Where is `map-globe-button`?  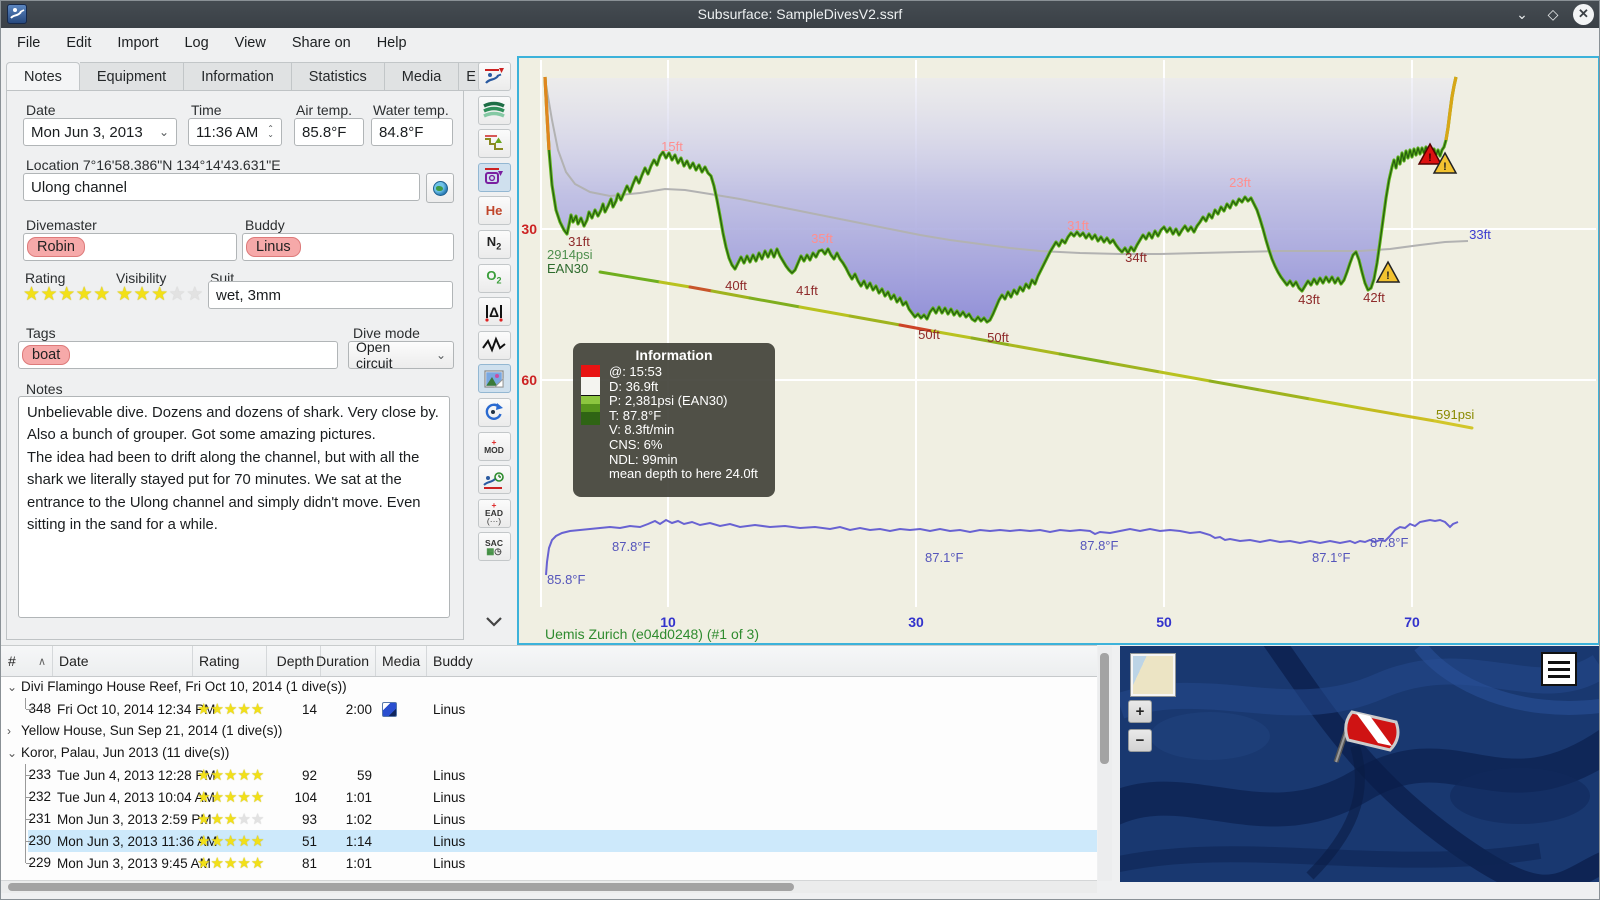 map-globe-button is located at coordinates (440, 188).